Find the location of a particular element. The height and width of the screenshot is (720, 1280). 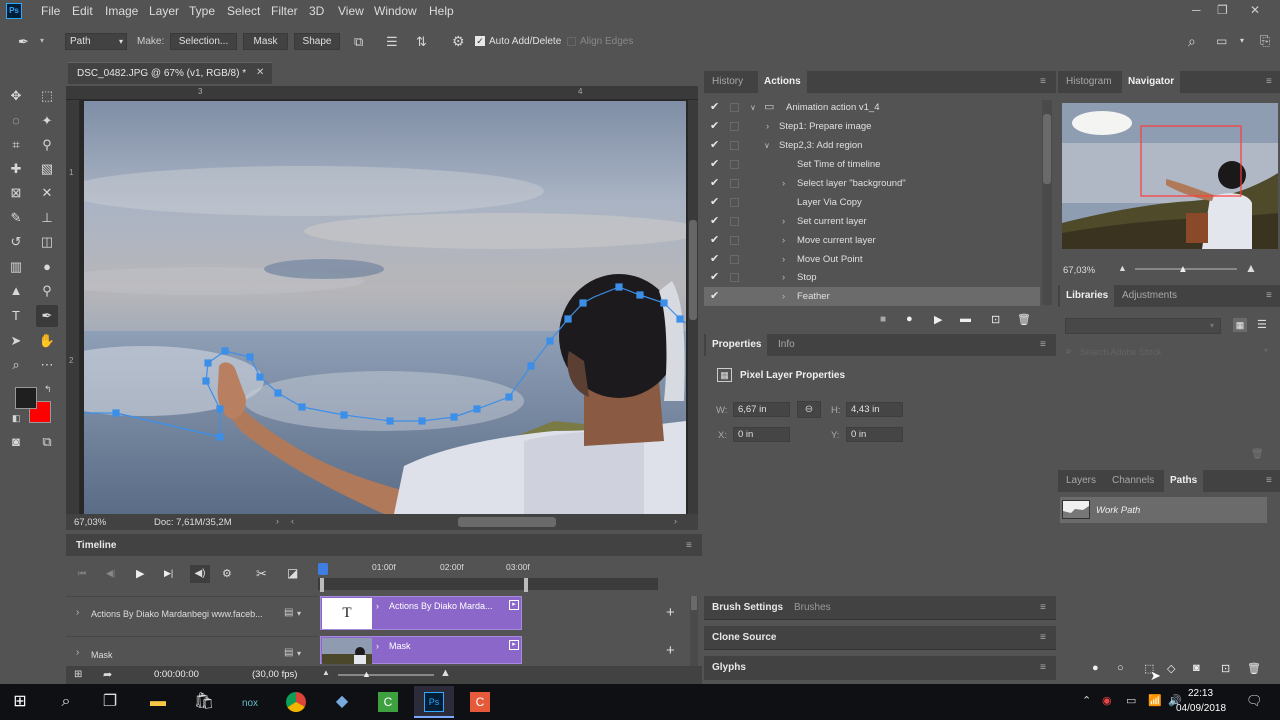

close-icon: ✕ is located at coordinates (1255, 10).